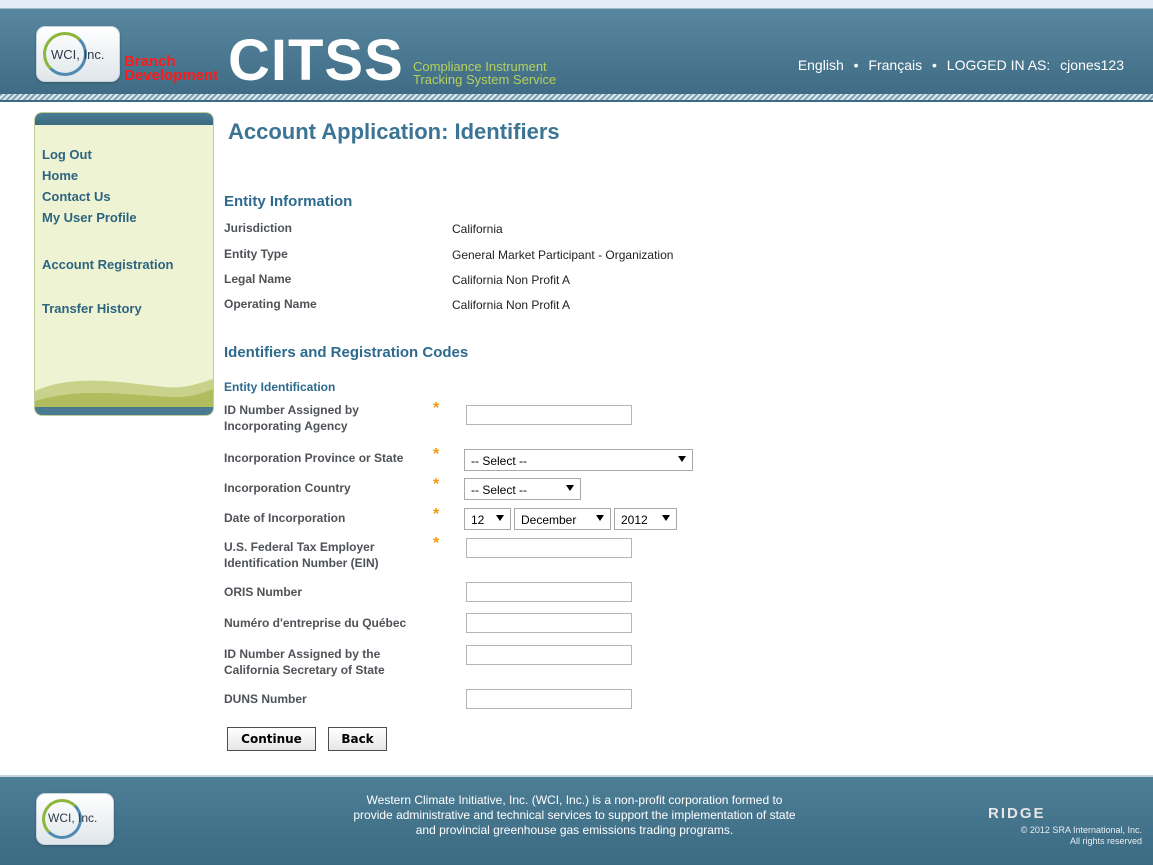 This screenshot has width=1153, height=865. I want to click on quebec-enterprise-number-label: Numéro d'entreprise du Québec, so click(315, 623).